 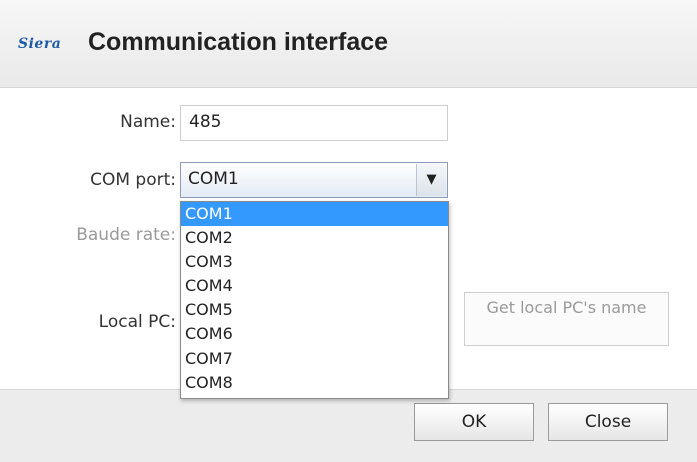 I want to click on get-local-pc-name-button: Get local PC's name, so click(x=566, y=319).